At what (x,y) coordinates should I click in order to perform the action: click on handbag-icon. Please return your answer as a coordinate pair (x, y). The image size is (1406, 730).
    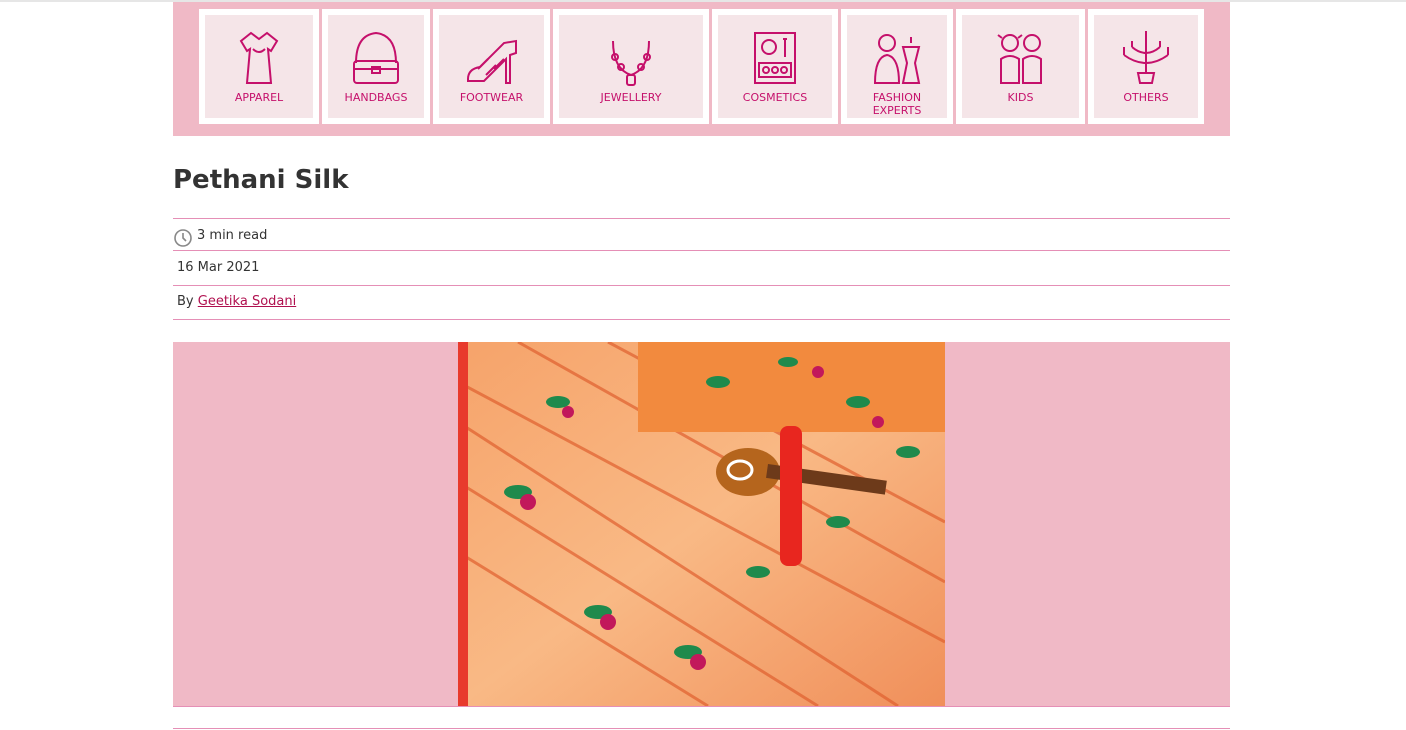
    Looking at the image, I should click on (376, 57).